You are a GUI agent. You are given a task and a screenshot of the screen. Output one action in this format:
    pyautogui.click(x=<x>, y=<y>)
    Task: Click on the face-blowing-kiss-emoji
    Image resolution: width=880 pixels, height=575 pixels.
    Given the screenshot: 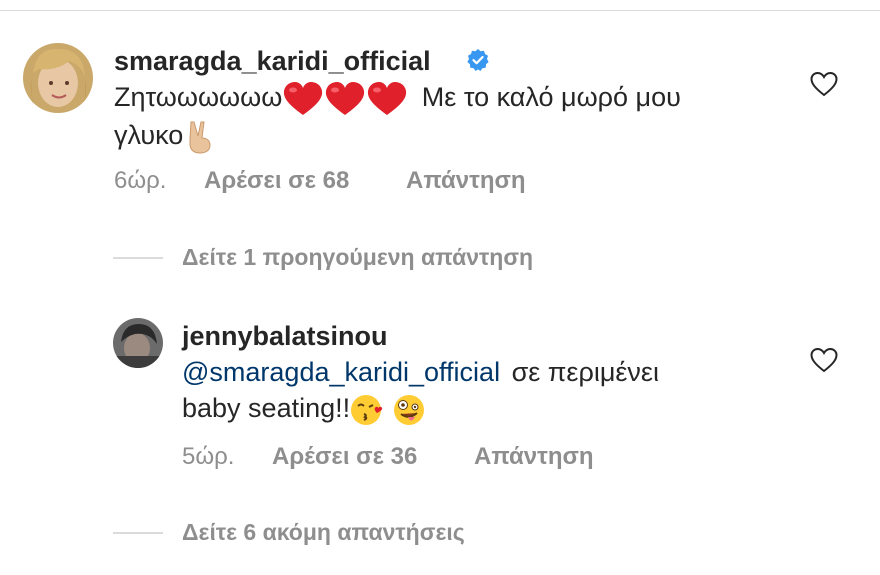 What is the action you would take?
    pyautogui.click(x=368, y=410)
    